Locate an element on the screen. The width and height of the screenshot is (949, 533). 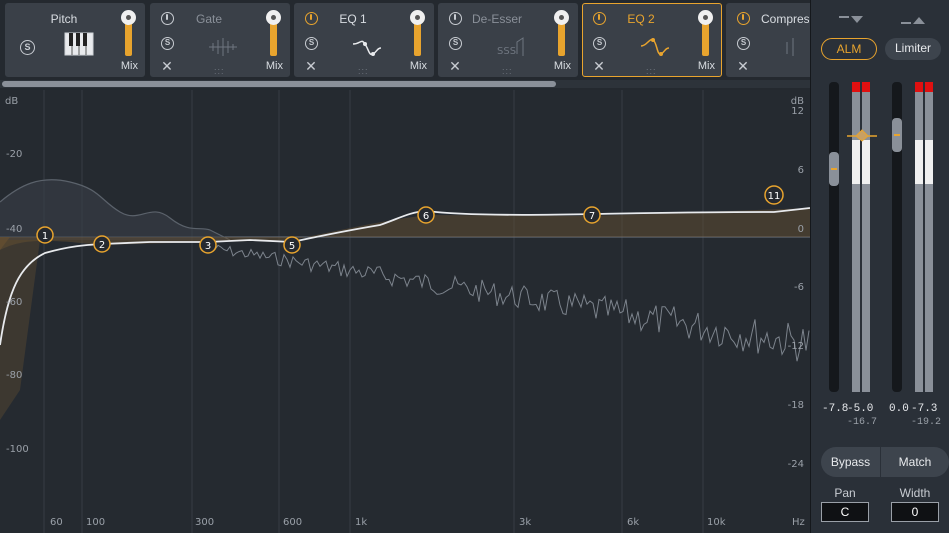
piano-icon is located at coordinates (79, 44).